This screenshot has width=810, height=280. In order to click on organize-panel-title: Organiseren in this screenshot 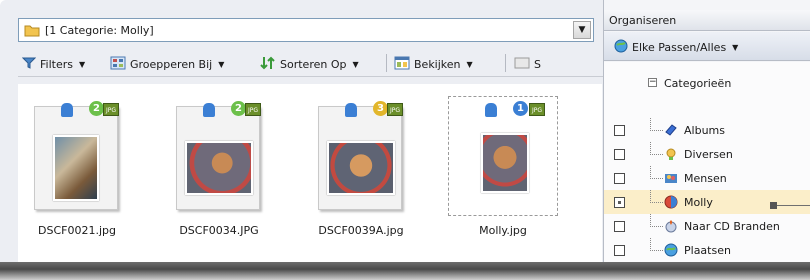, I will do `click(643, 20)`.